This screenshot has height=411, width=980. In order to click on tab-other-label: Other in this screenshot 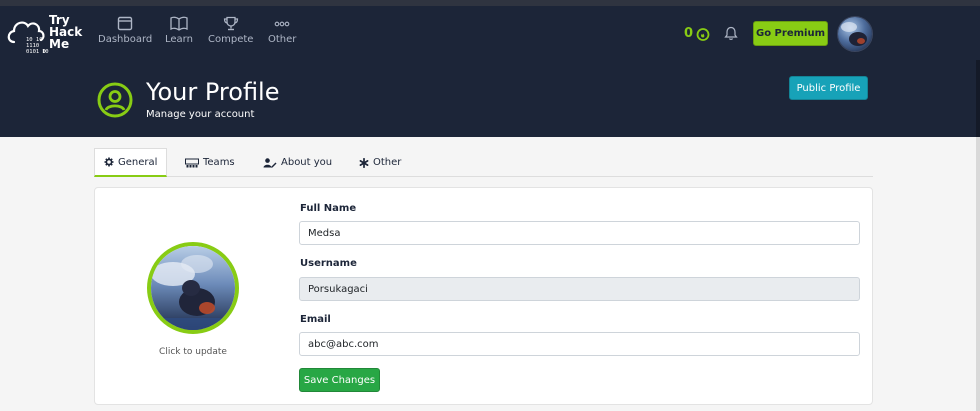, I will do `click(387, 162)`.